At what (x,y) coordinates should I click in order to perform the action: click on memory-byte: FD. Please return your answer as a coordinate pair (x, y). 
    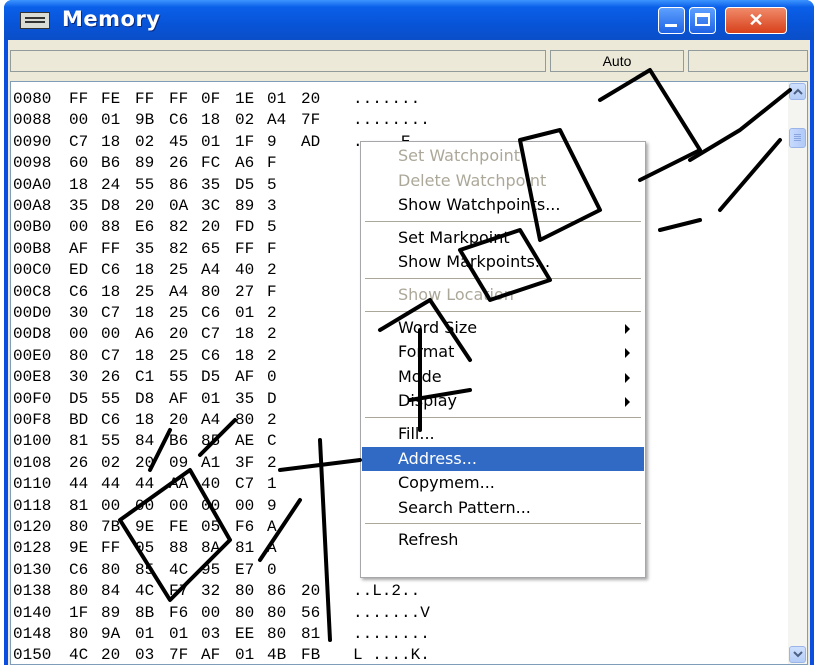
    Looking at the image, I should click on (244, 227).